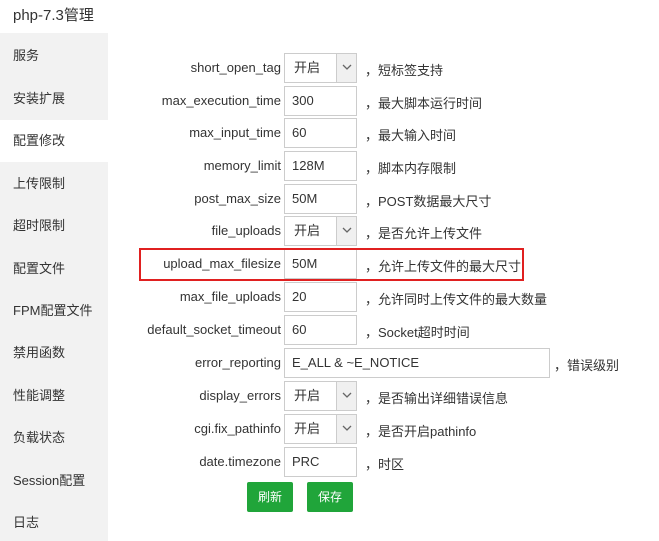 The image size is (659, 541). I want to click on setting-row-max-input-time: max_input_time 60 ，最大输入时间, so click(383, 132).